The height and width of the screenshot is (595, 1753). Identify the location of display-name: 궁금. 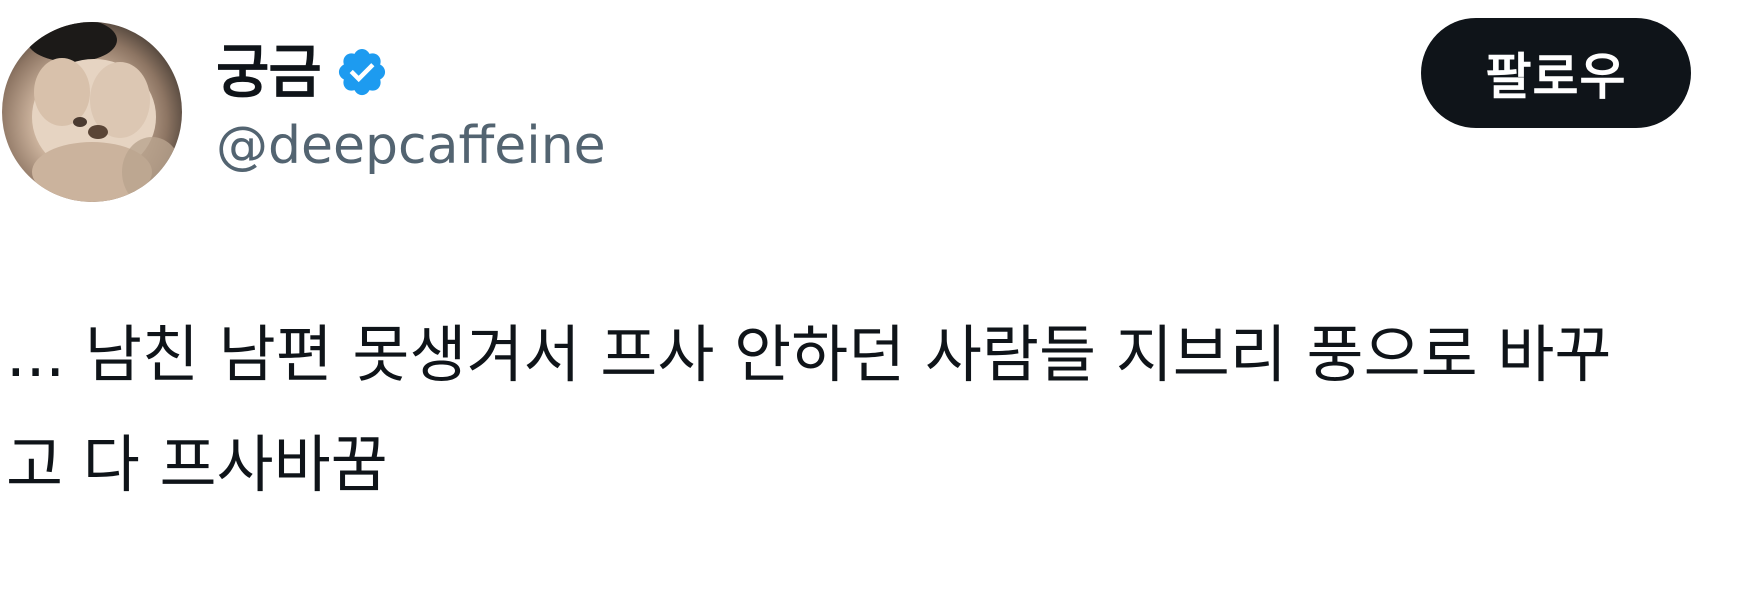
(269, 72).